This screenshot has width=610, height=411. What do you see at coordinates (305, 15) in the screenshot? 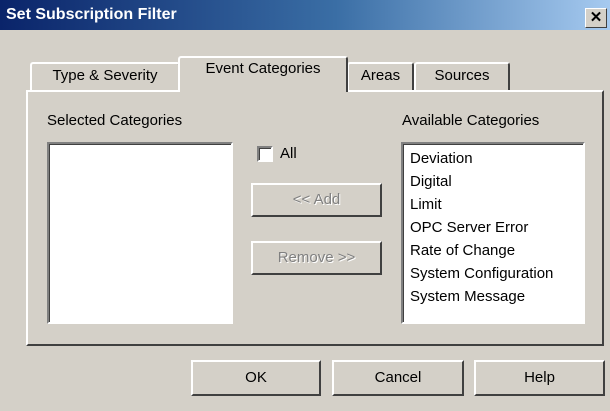
I see `title-bar: Set Subscription Filter ✕` at bounding box center [305, 15].